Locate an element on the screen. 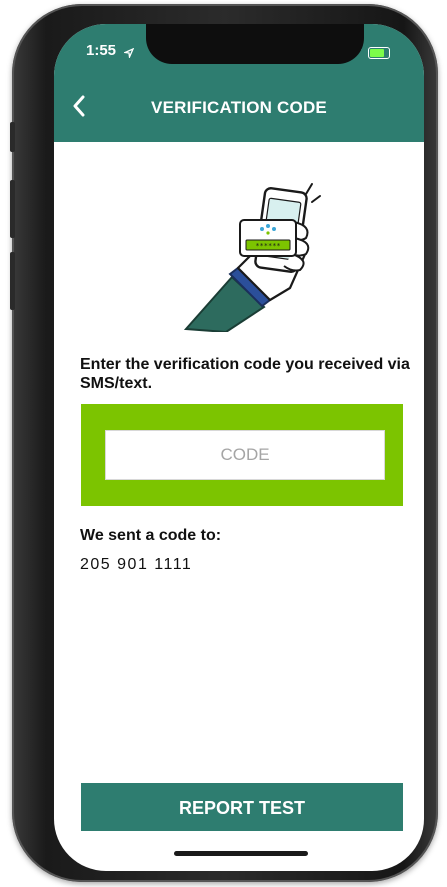 The height and width of the screenshot is (887, 447). camera-notch is located at coordinates (255, 44).